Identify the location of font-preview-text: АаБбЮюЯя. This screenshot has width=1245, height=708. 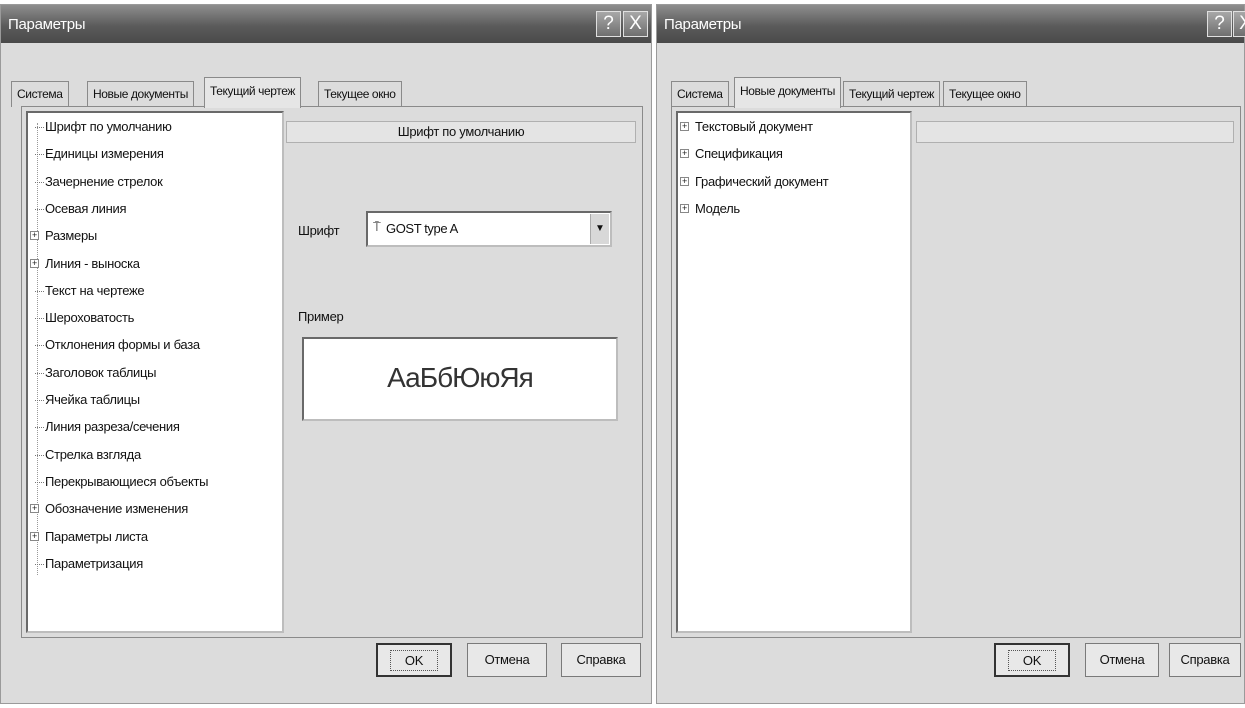
(460, 377).